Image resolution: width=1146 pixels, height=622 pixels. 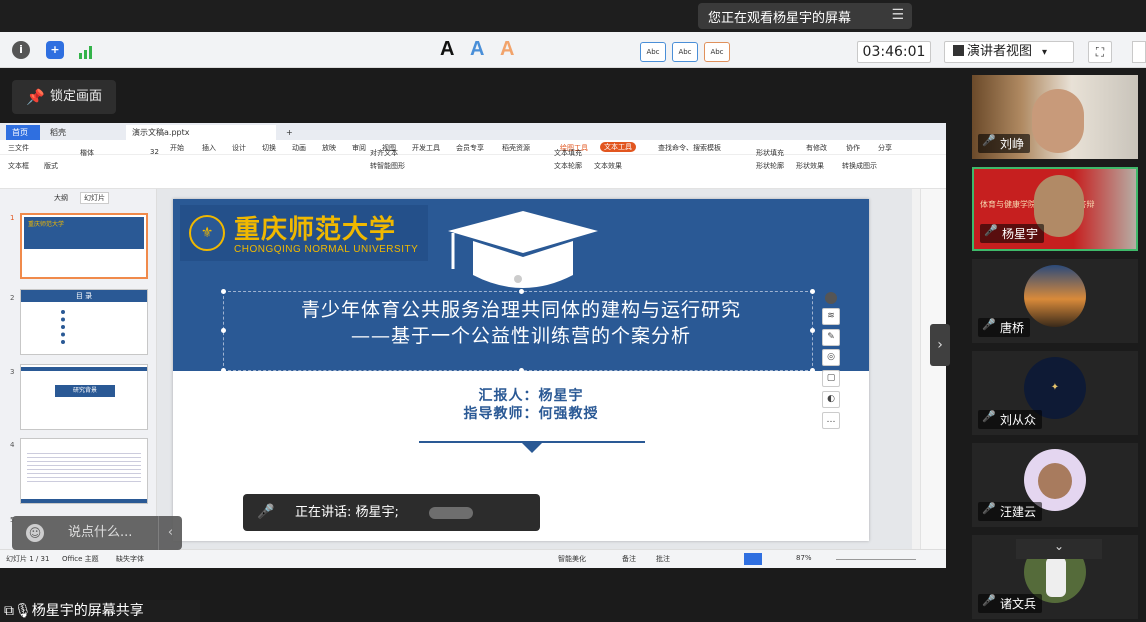 What do you see at coordinates (663, 559) in the screenshot?
I see `comments-button: 批注` at bounding box center [663, 559].